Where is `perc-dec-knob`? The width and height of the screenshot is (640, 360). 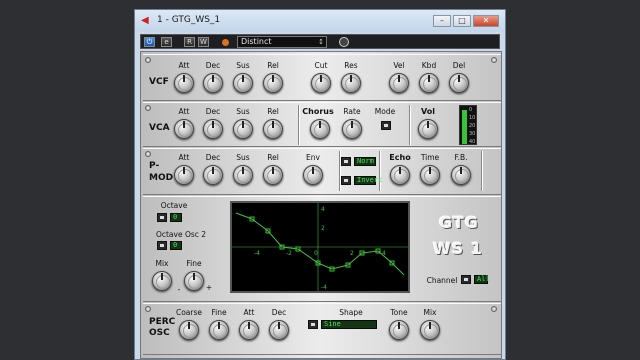
perc-dec-knob is located at coordinates (279, 330).